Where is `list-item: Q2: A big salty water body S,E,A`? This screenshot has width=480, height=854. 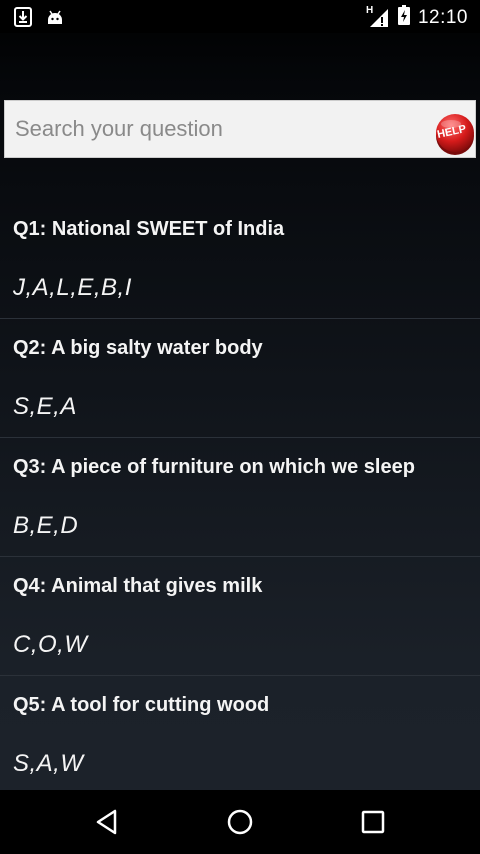 list-item: Q2: A big salty water body S,E,A is located at coordinates (240, 378).